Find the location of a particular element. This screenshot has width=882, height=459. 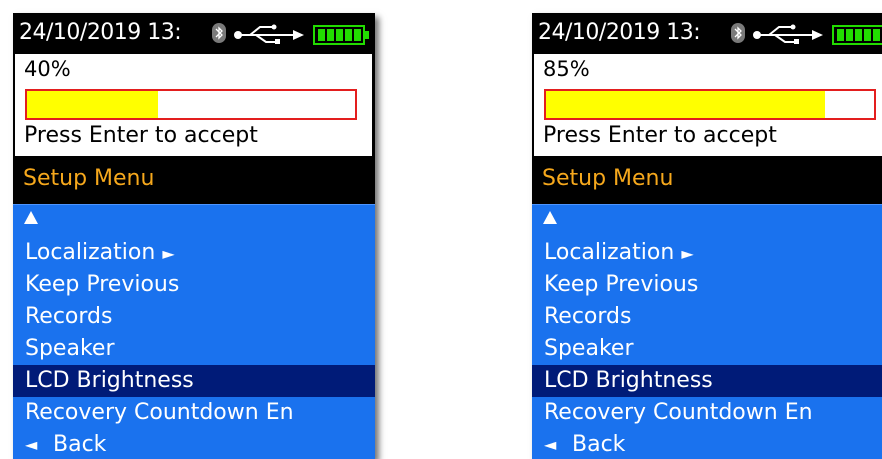

brightness-popup: 85% Press Enter to accept is located at coordinates (708, 105).